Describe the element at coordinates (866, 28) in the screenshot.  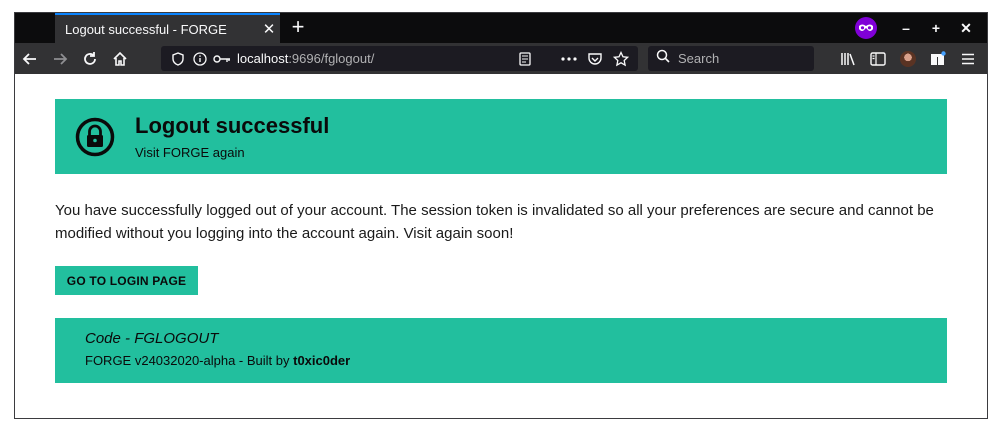
I see `private-browsing-icon` at that location.